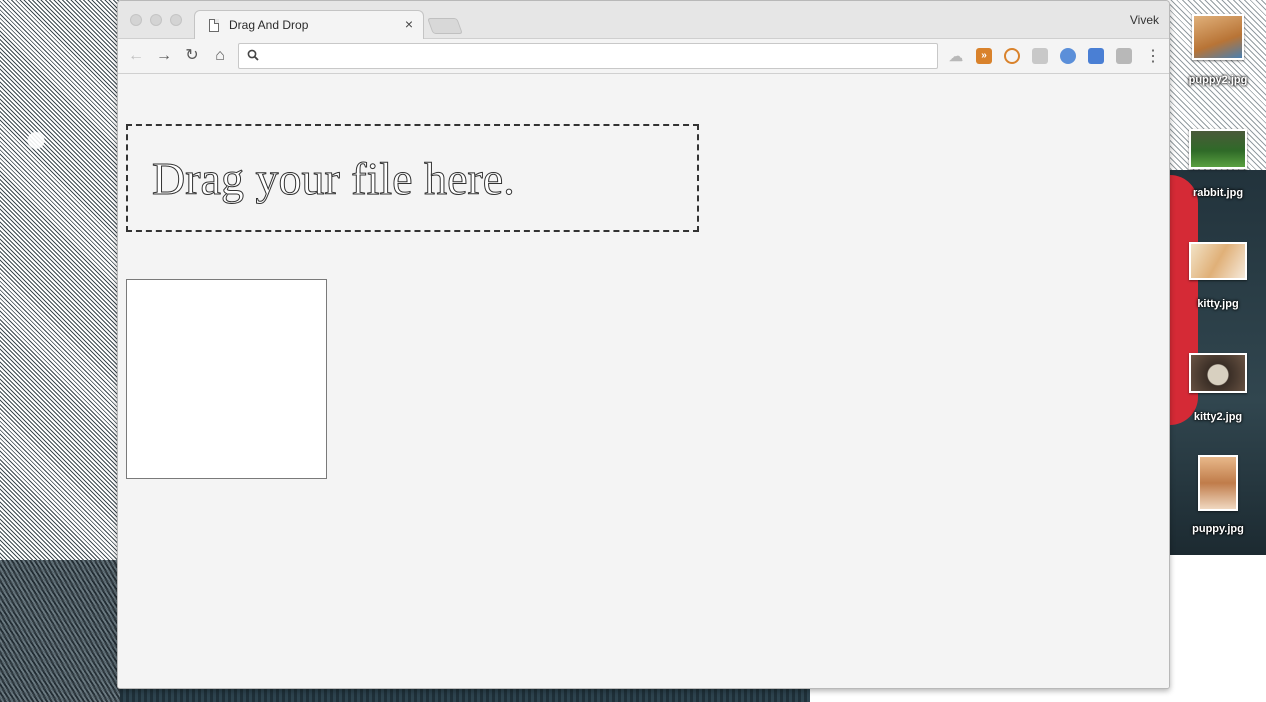 The width and height of the screenshot is (1266, 702). Describe the element at coordinates (334, 179) in the screenshot. I see `drop-zone-label: Drag your file here.` at that location.